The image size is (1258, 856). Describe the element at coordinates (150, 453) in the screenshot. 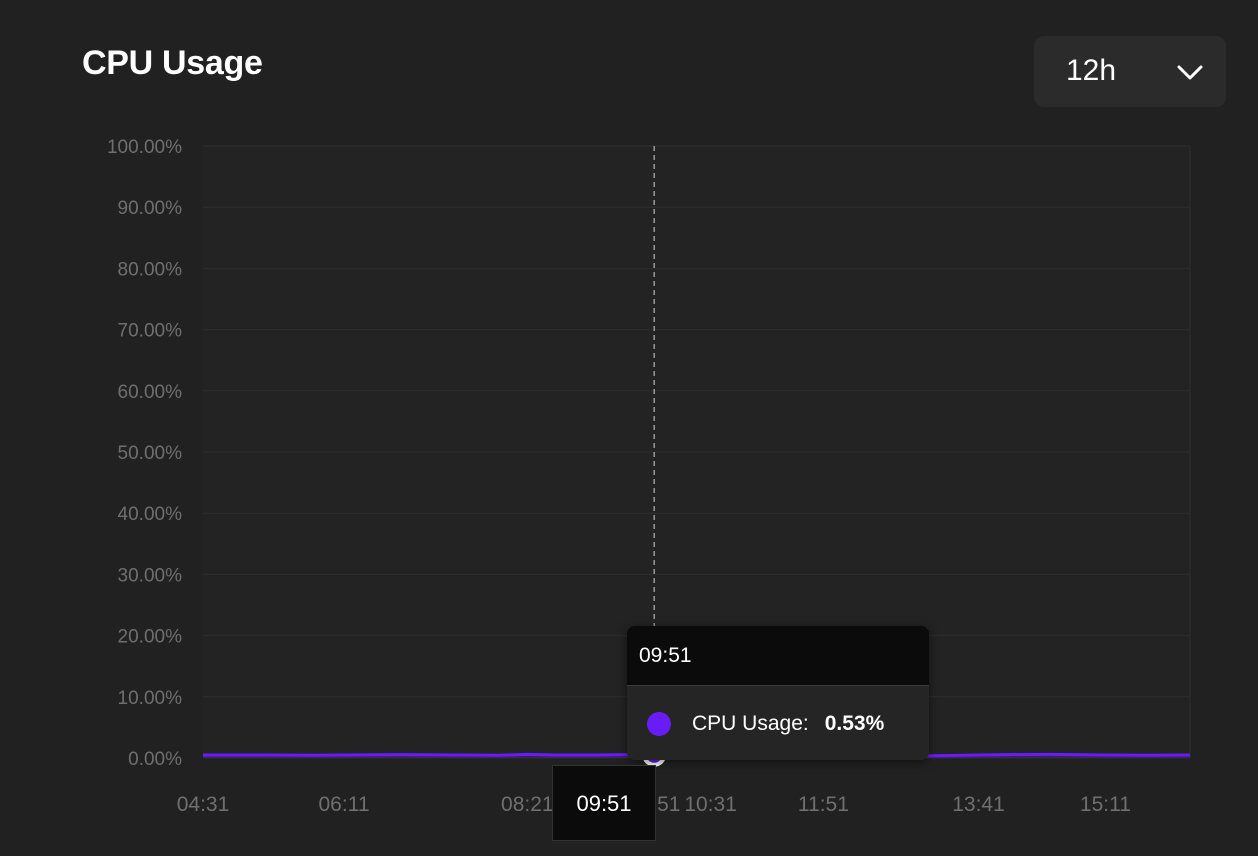

I see `y-tick-label: 50.00%` at that location.